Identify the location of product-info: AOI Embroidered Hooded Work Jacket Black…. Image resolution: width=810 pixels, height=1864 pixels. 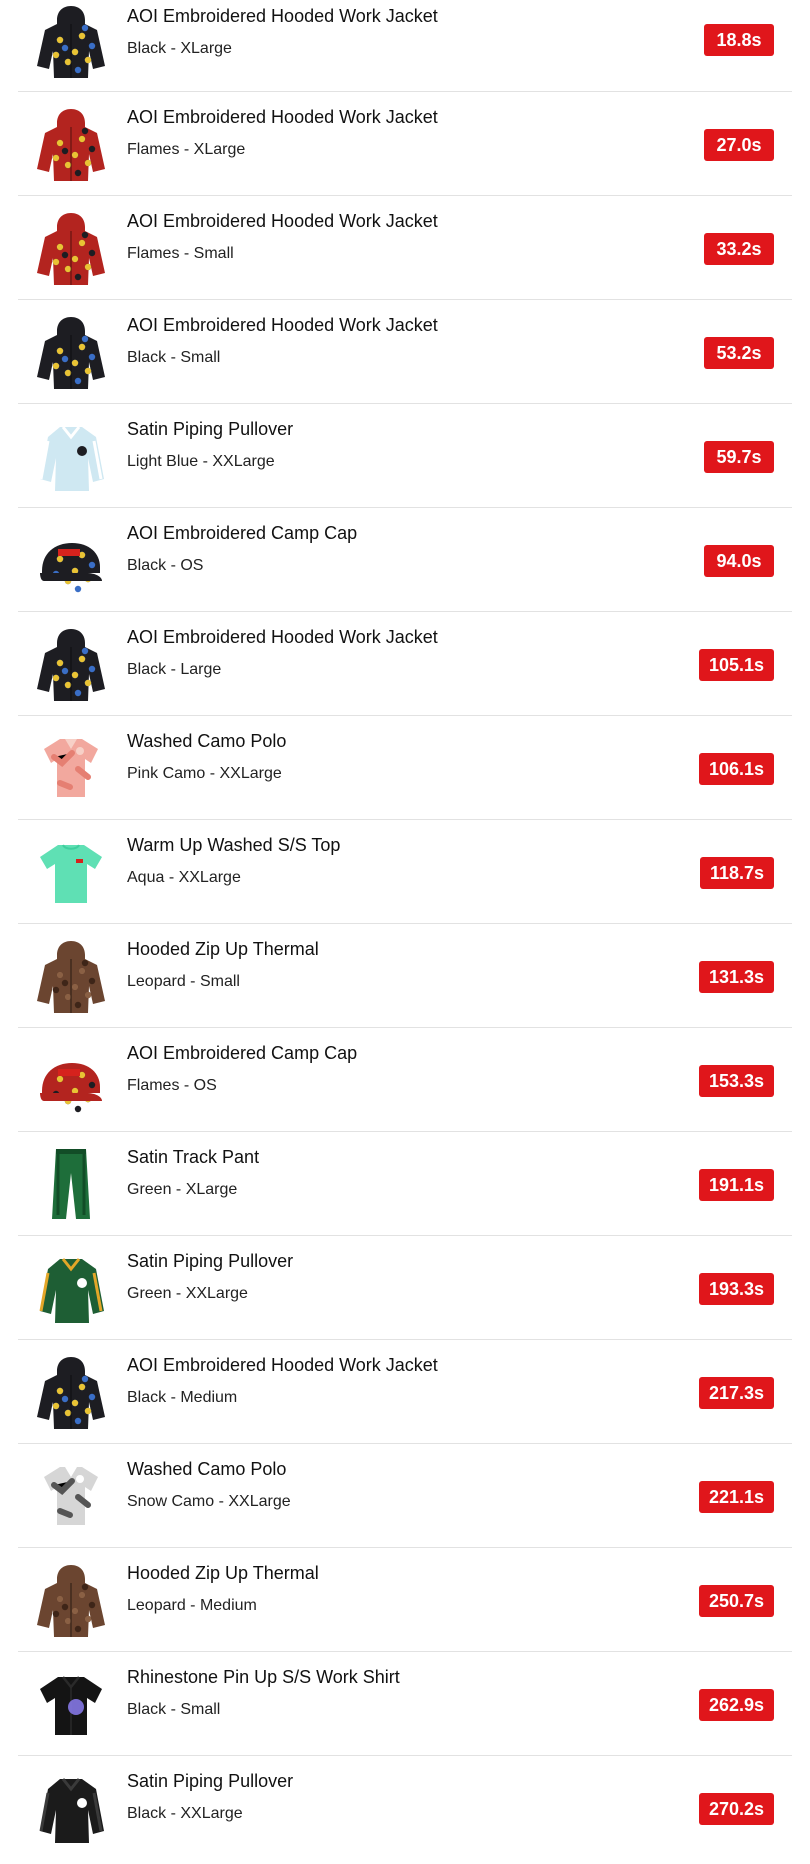
(394, 1381).